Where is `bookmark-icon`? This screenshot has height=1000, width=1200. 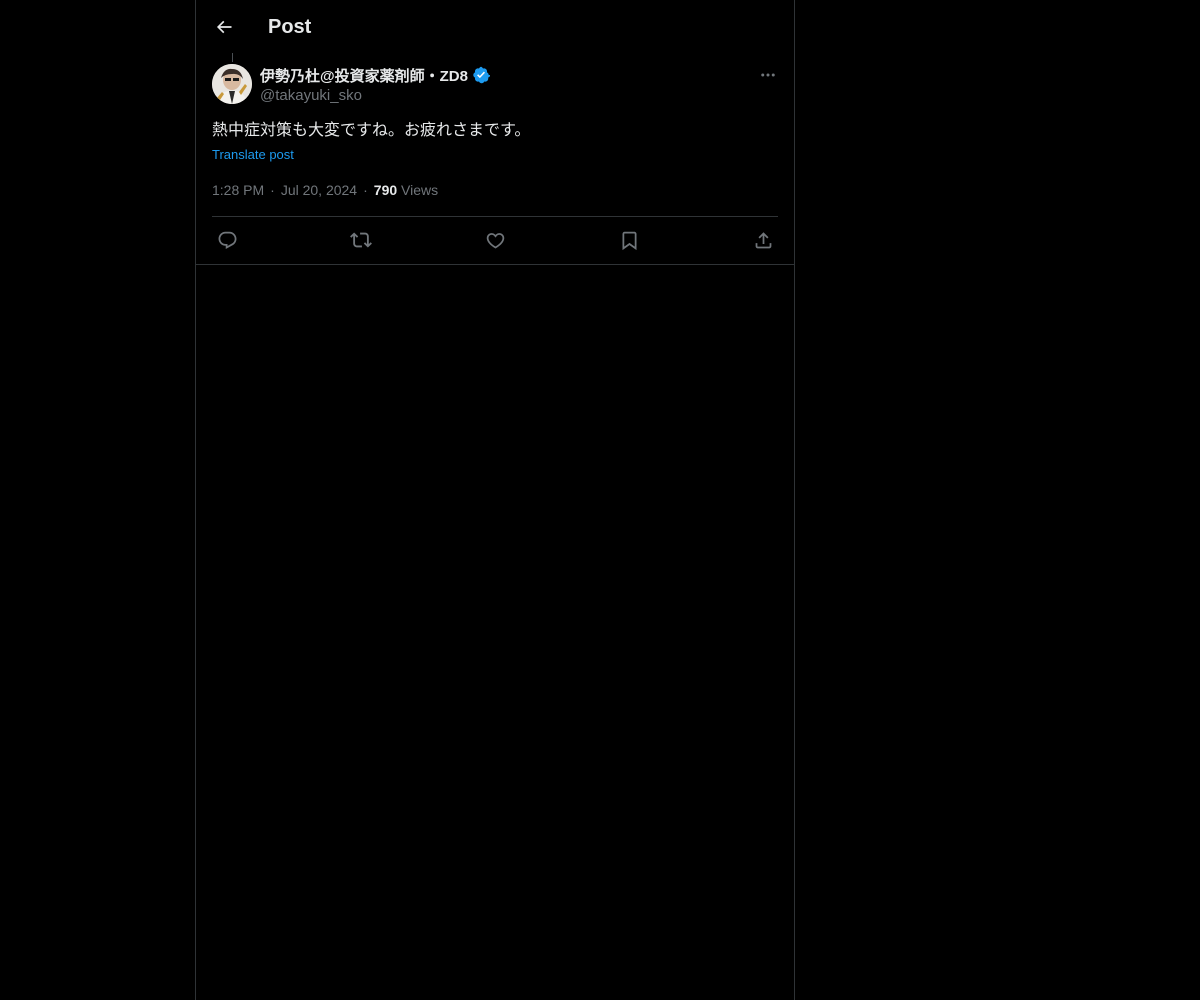
bookmark-icon is located at coordinates (629, 240).